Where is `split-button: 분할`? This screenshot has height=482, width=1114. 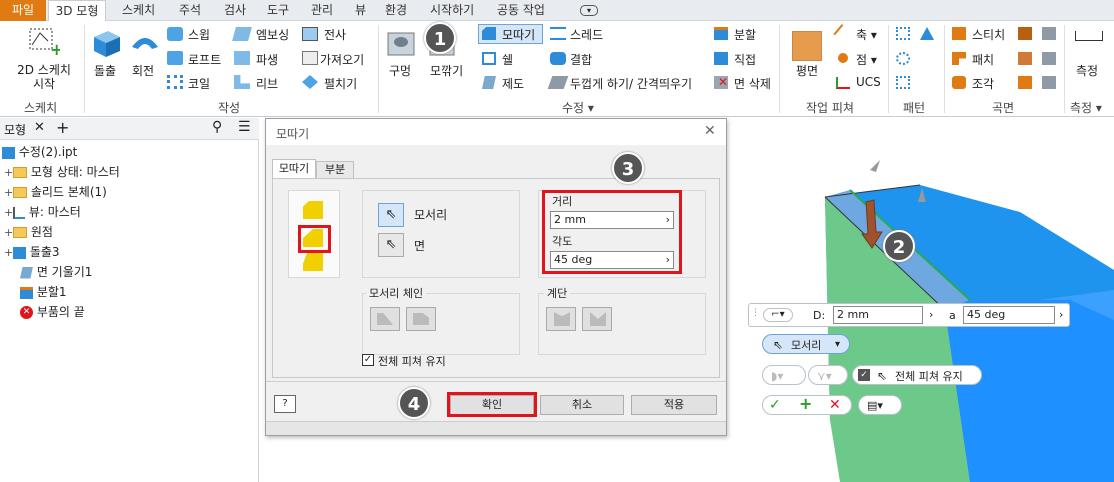
split-button: 분할 is located at coordinates (745, 34).